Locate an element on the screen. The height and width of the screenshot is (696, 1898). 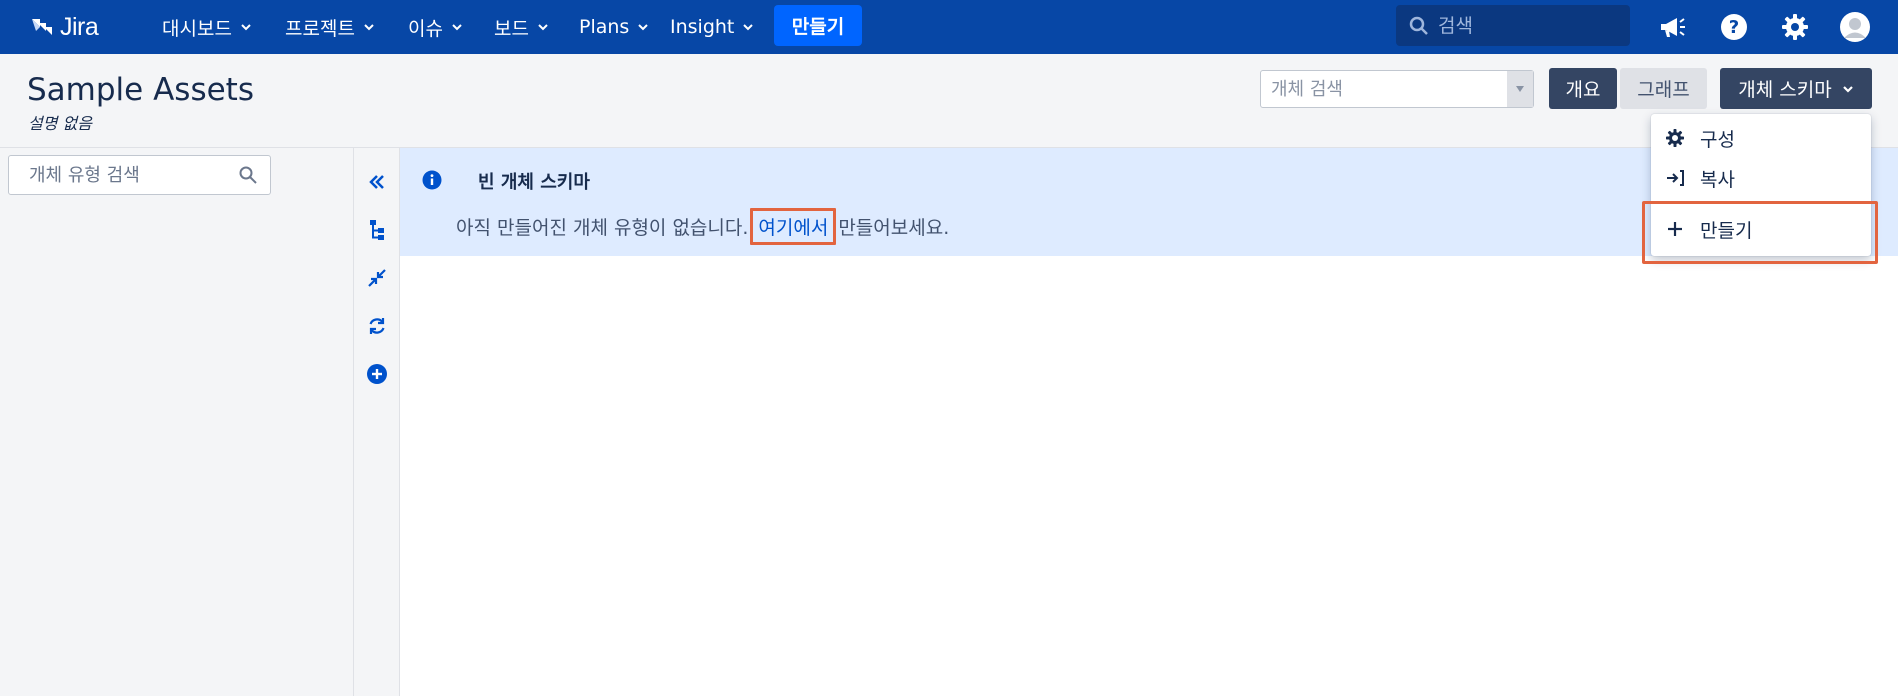
object-schema-label: 개체 스키마 is located at coordinates (1785, 90).